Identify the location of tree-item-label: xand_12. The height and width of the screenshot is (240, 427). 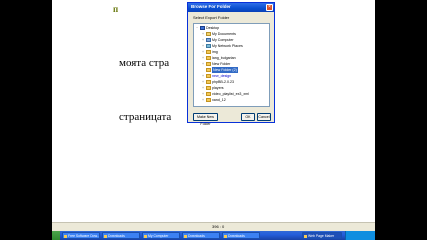
(219, 100).